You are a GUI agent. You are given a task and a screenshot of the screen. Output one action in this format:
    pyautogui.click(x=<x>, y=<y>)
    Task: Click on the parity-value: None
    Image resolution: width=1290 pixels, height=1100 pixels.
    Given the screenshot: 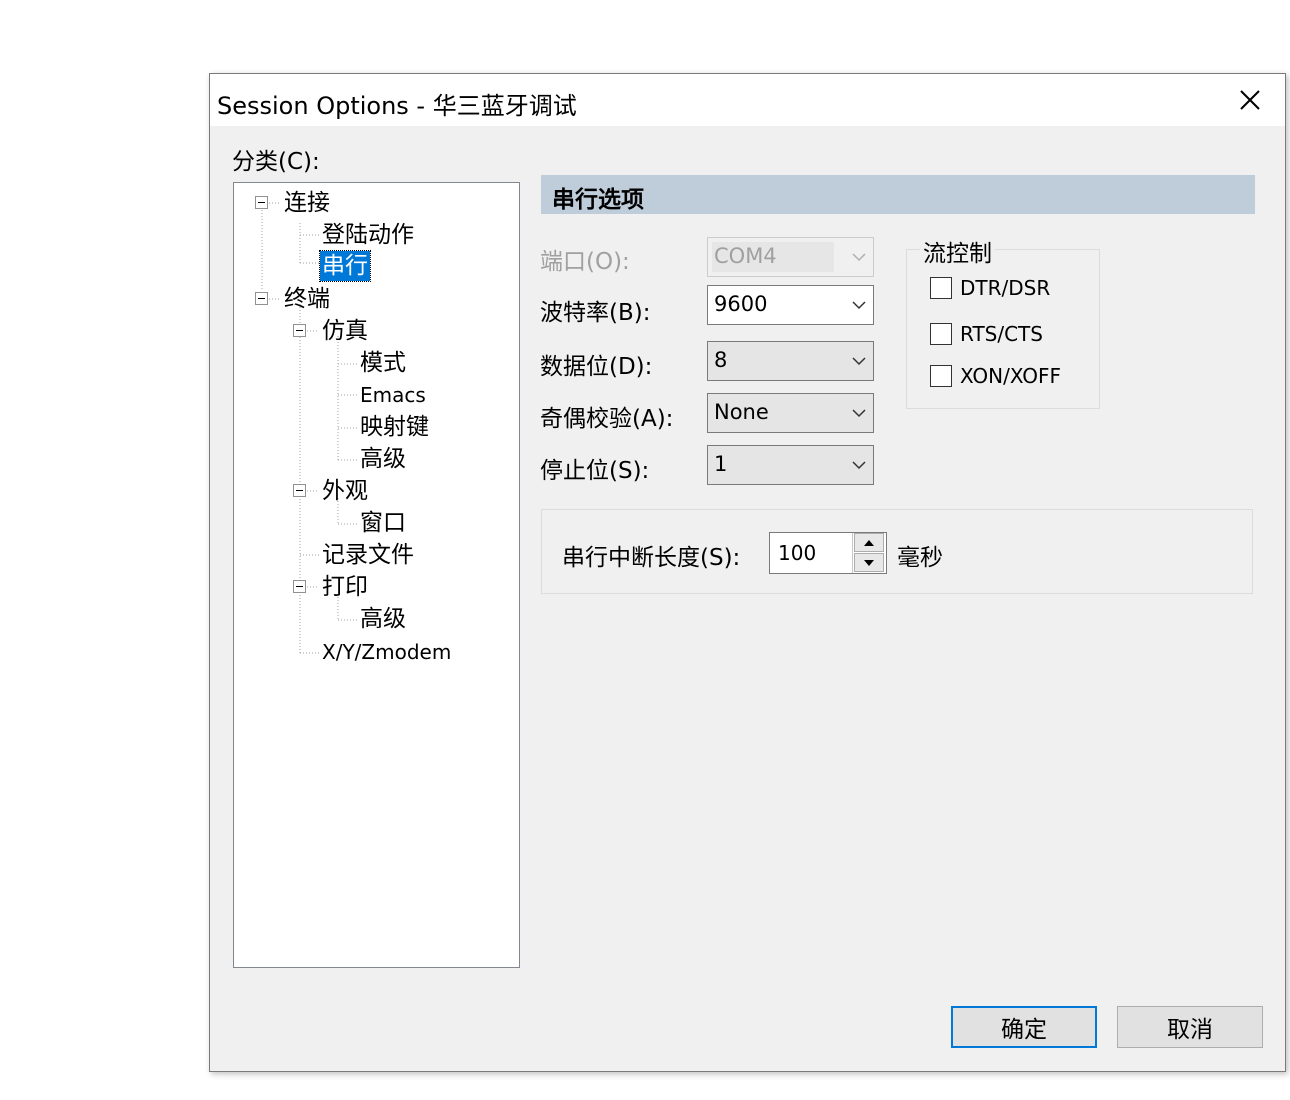 What is the action you would take?
    pyautogui.click(x=741, y=412)
    